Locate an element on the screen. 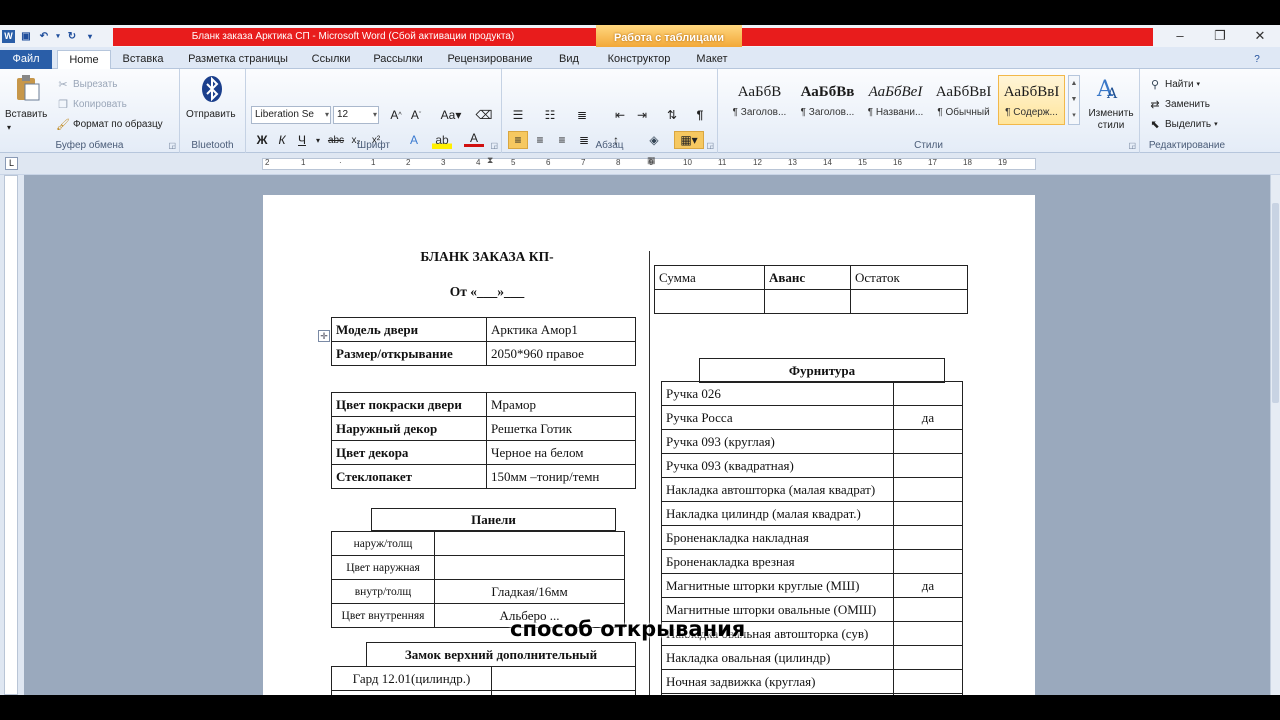  table-cell: Броненакладка накладная is located at coordinates (777, 537).